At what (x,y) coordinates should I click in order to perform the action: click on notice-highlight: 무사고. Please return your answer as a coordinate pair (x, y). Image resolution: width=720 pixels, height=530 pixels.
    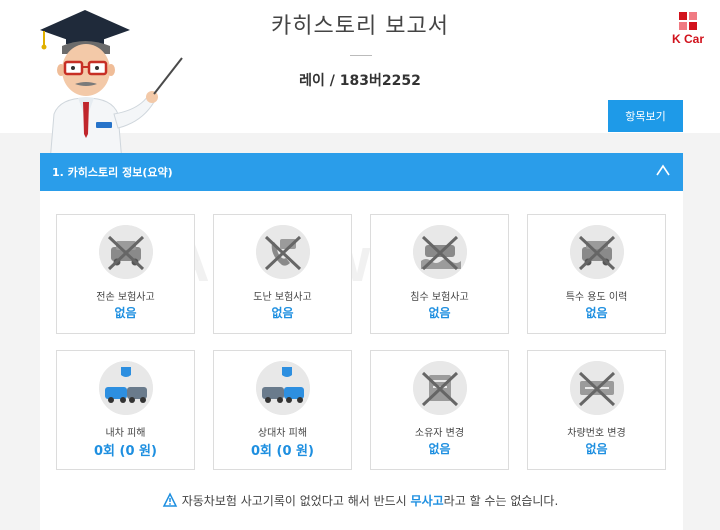
    Looking at the image, I should click on (427, 501).